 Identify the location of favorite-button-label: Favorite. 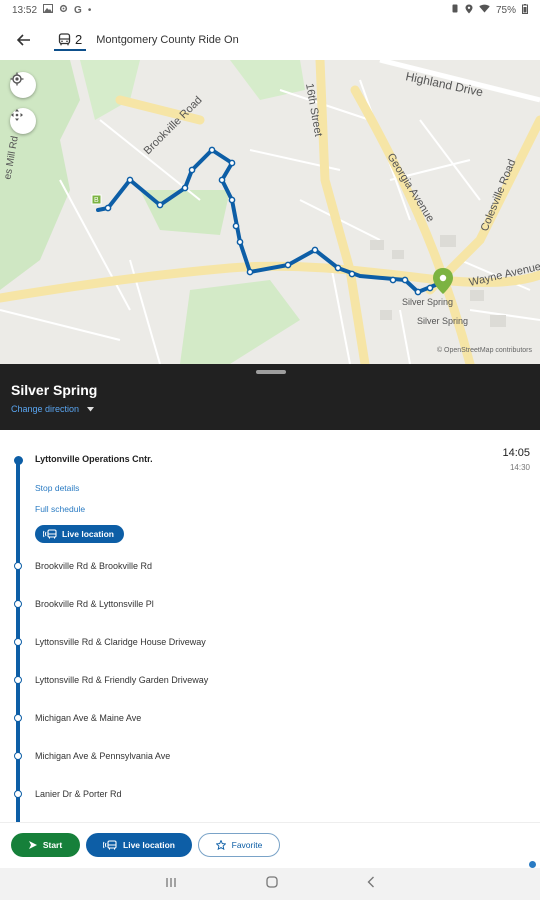
(247, 845).